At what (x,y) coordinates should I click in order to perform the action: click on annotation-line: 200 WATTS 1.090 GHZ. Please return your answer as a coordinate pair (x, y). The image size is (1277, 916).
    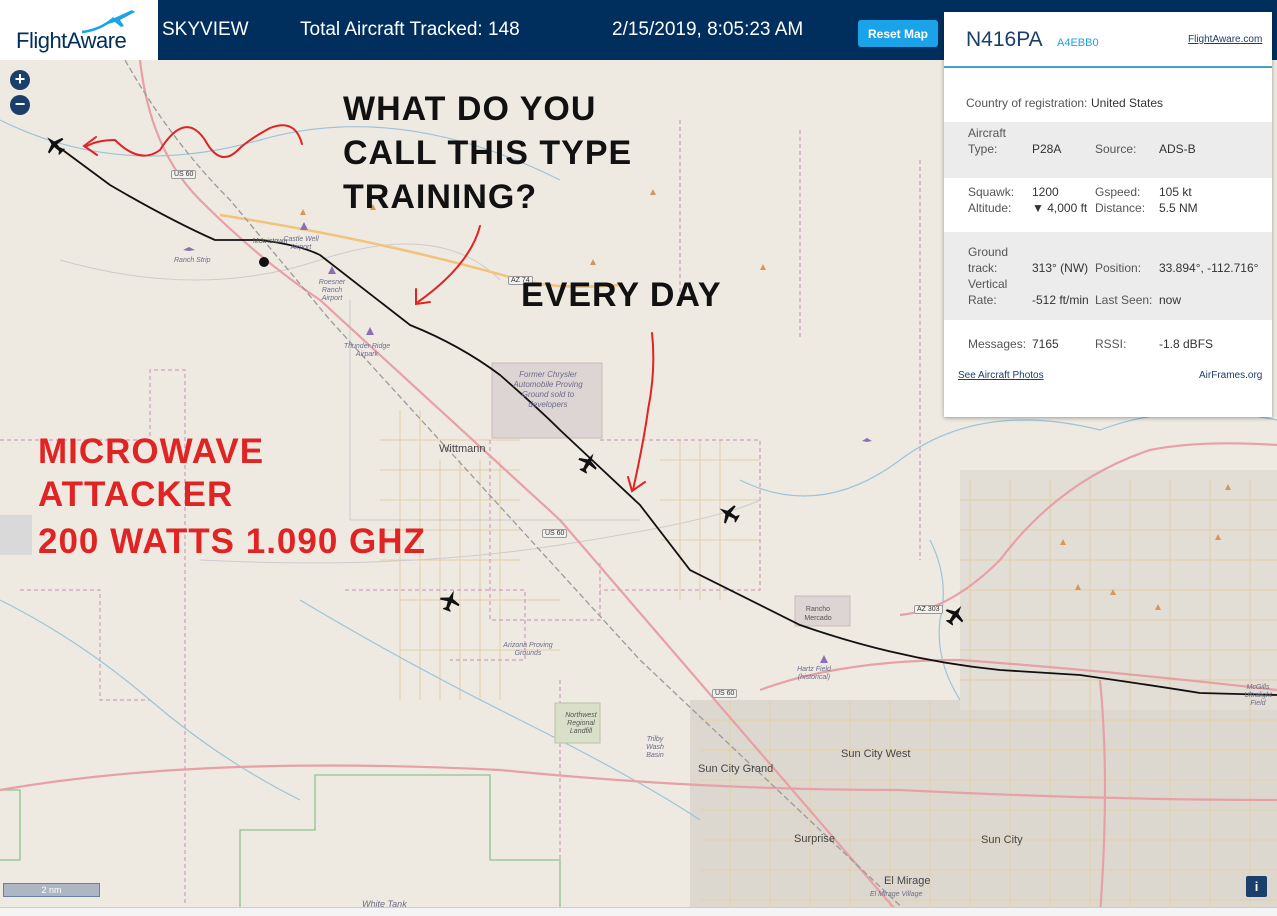
    Looking at the image, I should click on (232, 541).